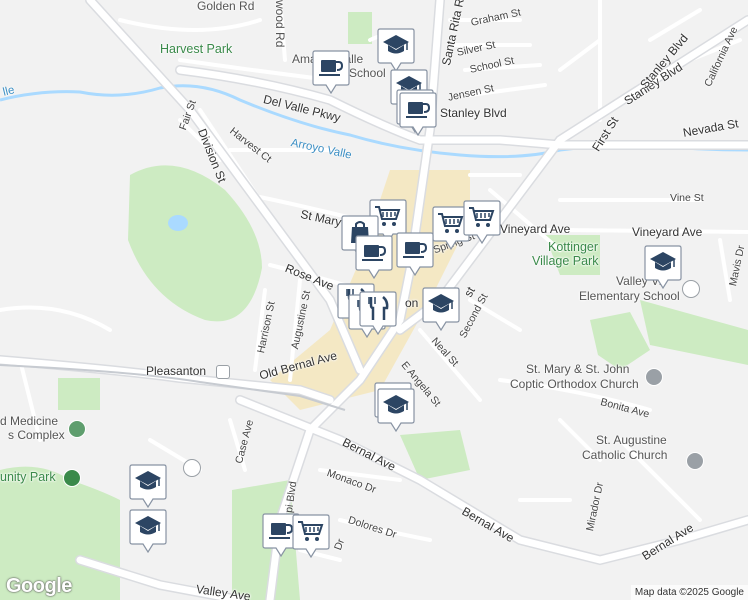  Describe the element at coordinates (378, 308) in the screenshot. I see `restaurant-icon` at that location.